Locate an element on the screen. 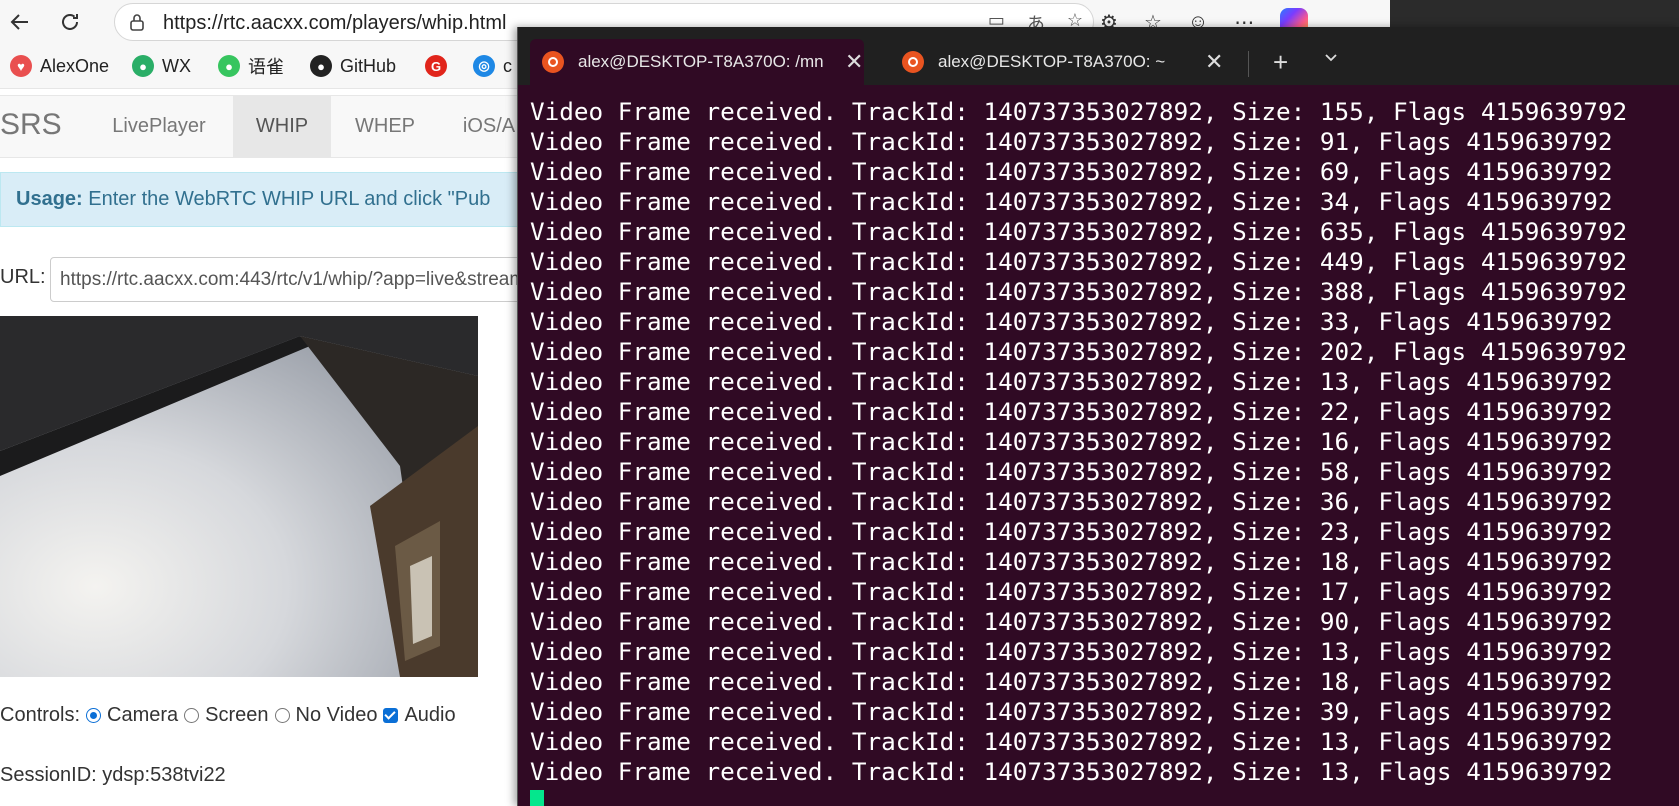  camera-preview is located at coordinates (239, 496).